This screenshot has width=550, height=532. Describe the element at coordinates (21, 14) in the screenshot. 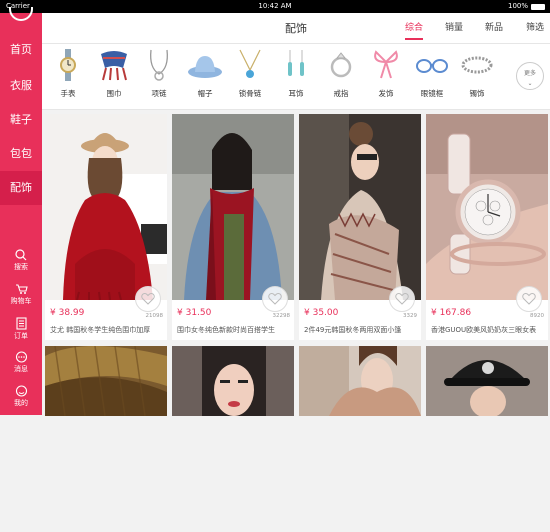

I see `logo-icon` at that location.